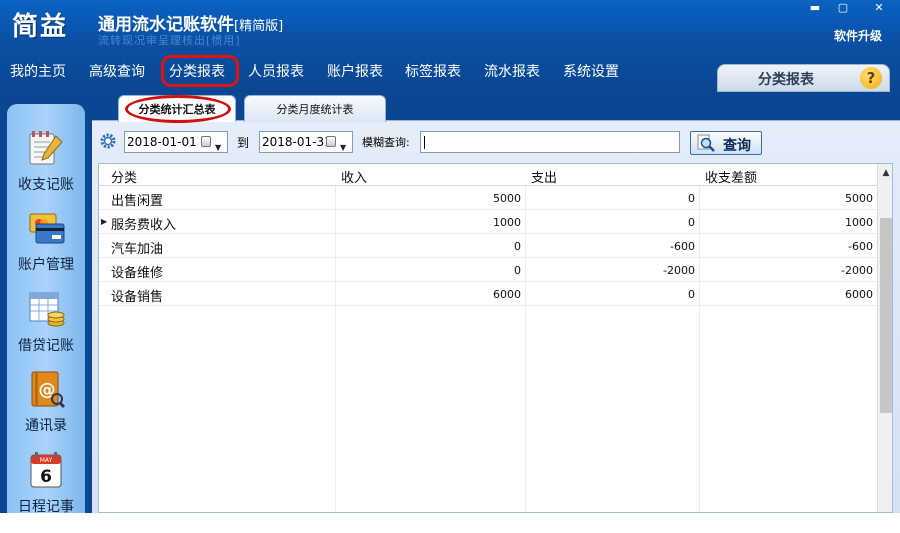  What do you see at coordinates (737, 146) in the screenshot?
I see `search-button-label: 查询` at bounding box center [737, 146].